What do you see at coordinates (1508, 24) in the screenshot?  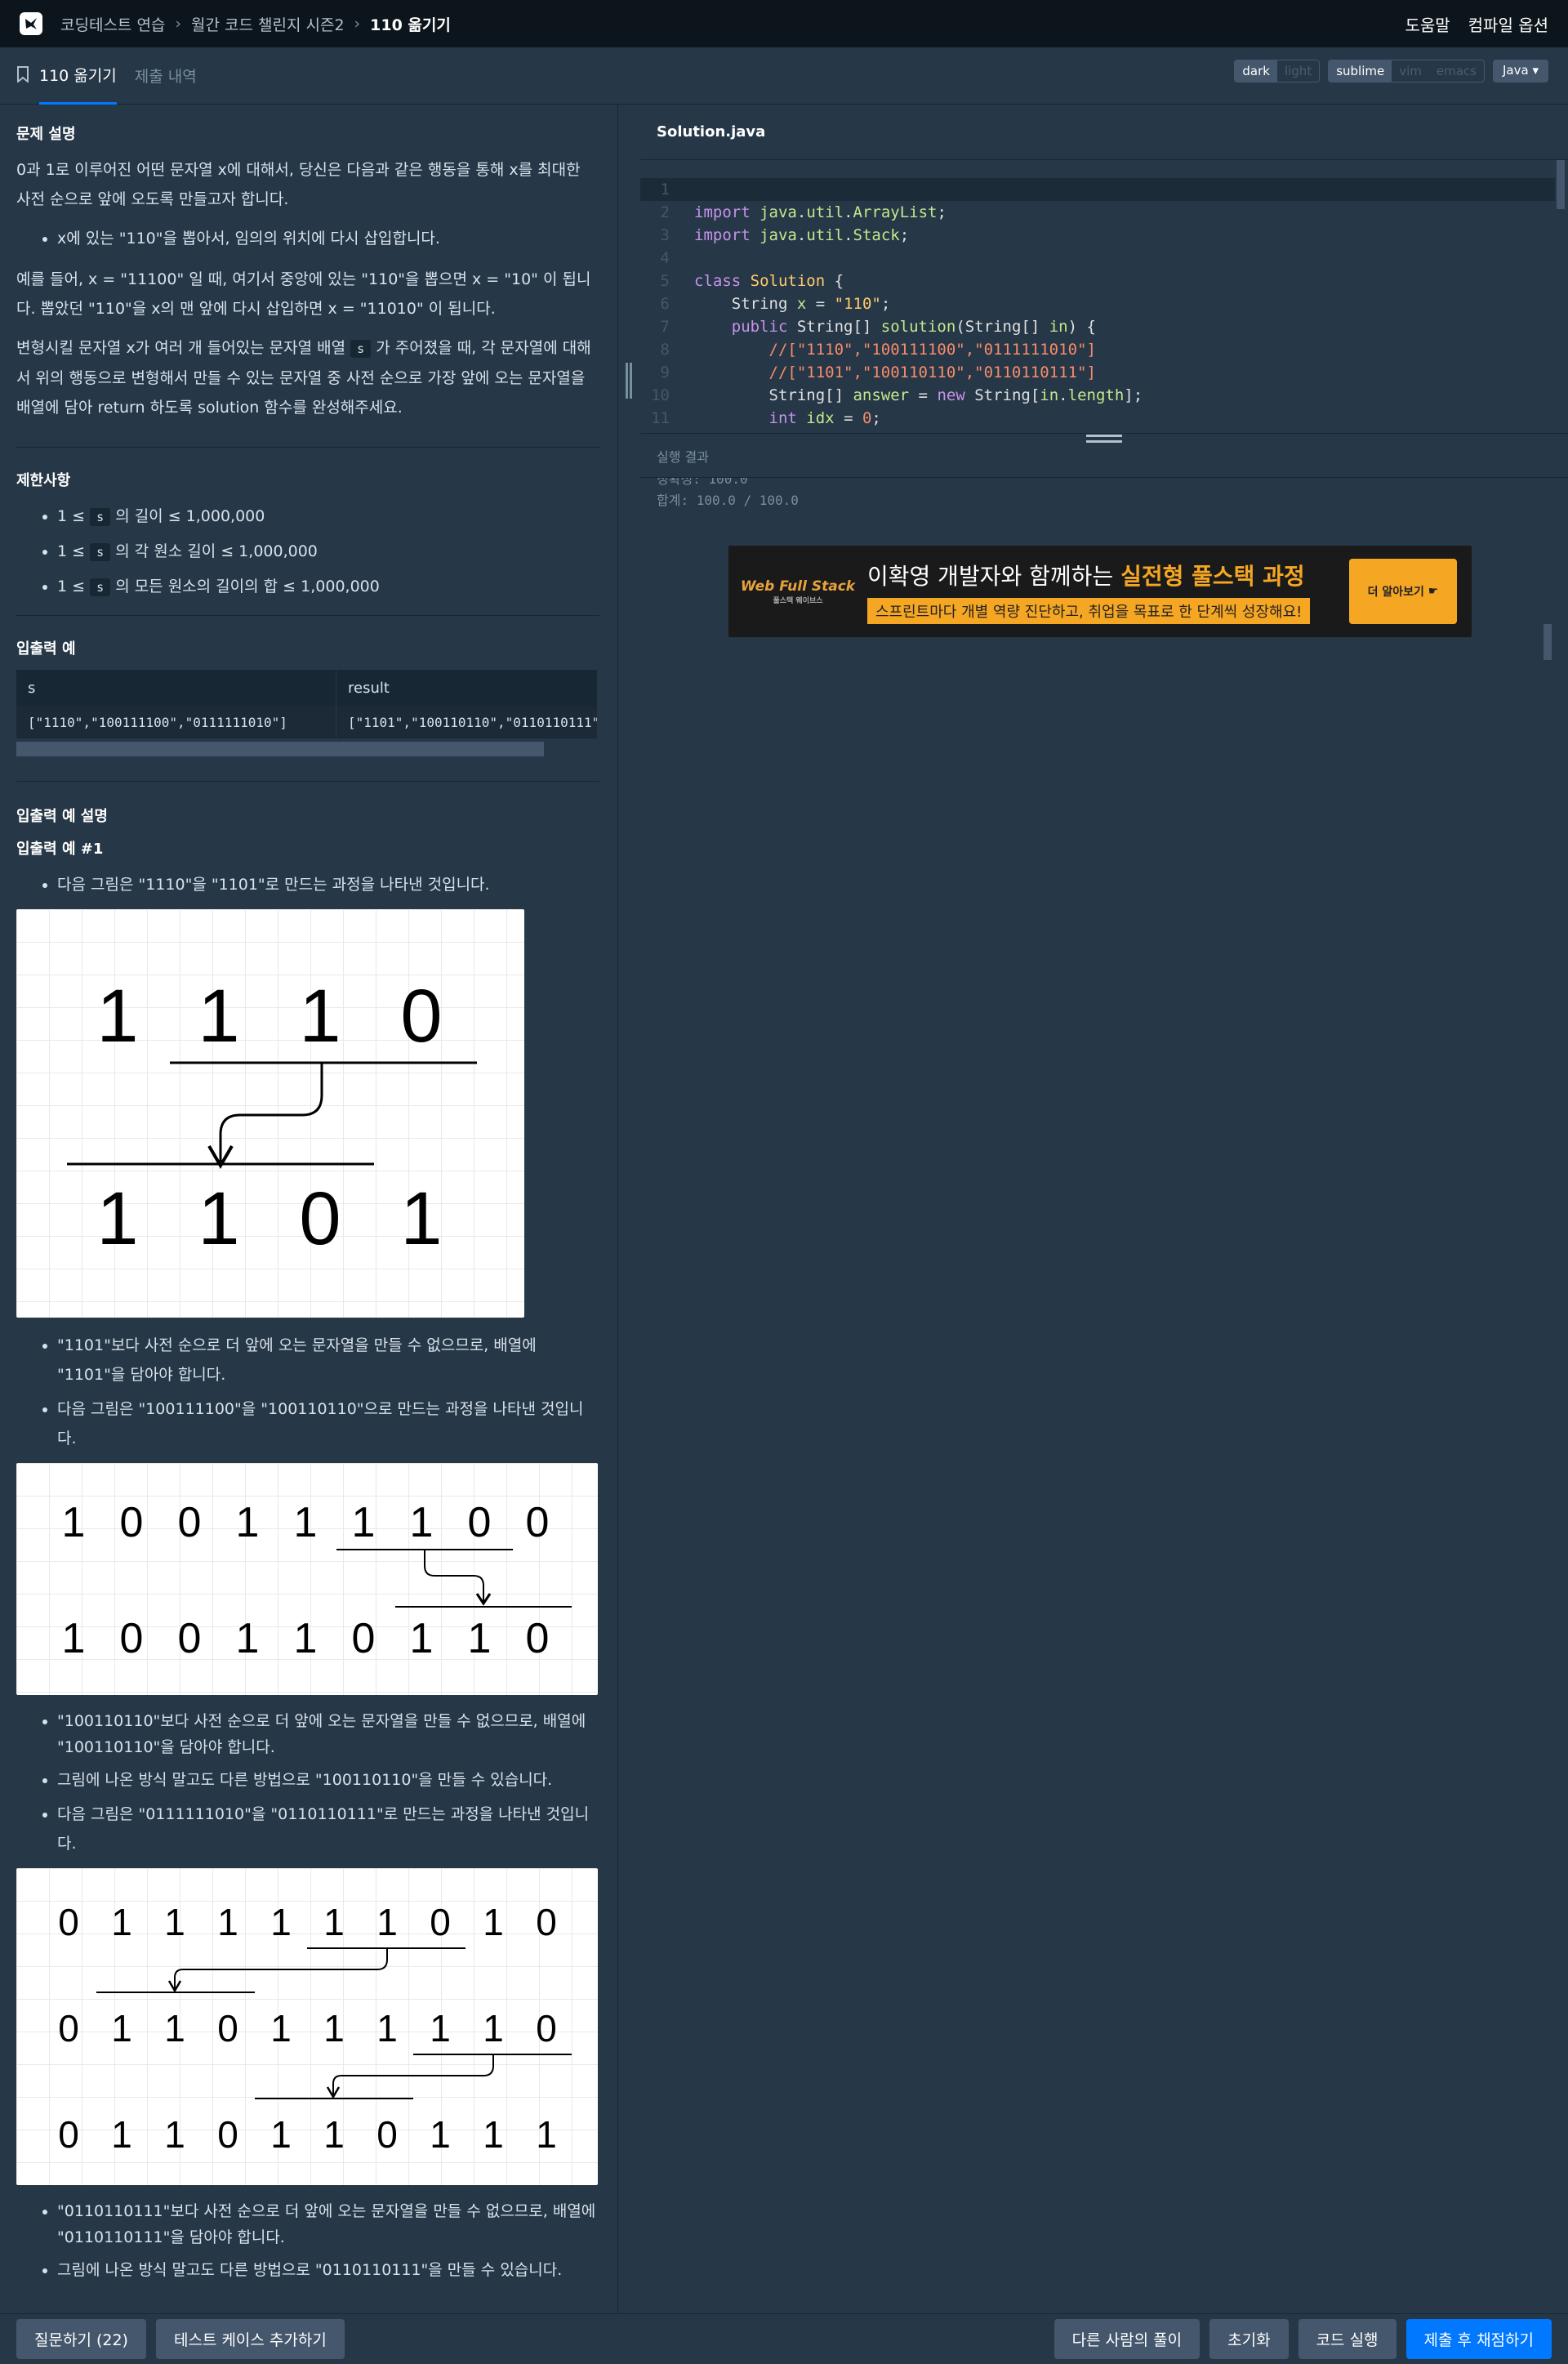 I see `compile-options-link: 컴파일 옵션` at bounding box center [1508, 24].